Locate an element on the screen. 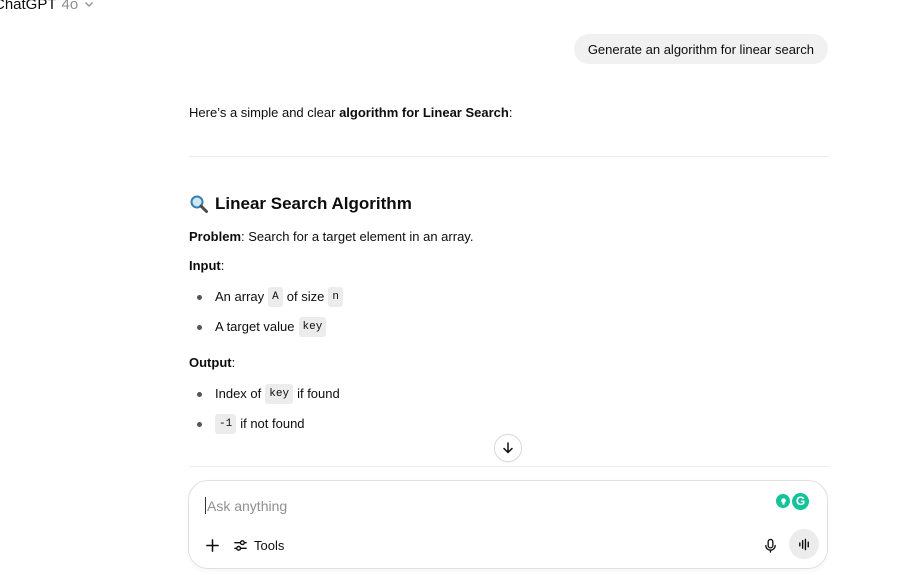  tools-button: Tools is located at coordinates (258, 545).